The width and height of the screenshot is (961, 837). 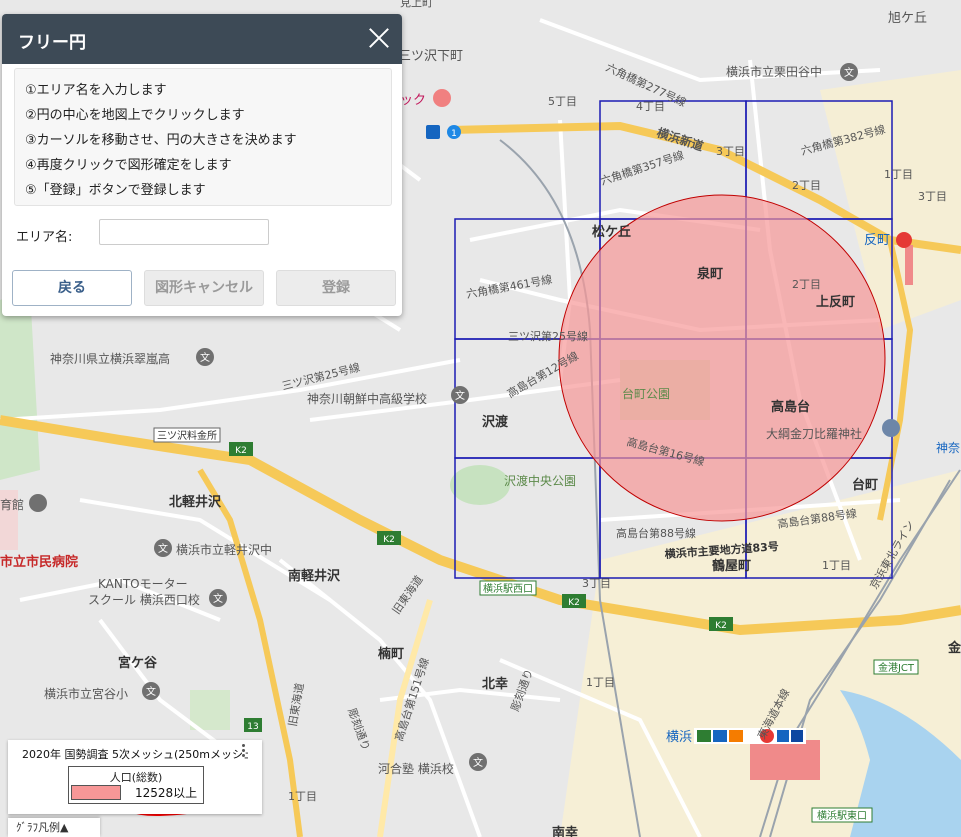 What do you see at coordinates (442, 98) in the screenshot?
I see `hospital-icon` at bounding box center [442, 98].